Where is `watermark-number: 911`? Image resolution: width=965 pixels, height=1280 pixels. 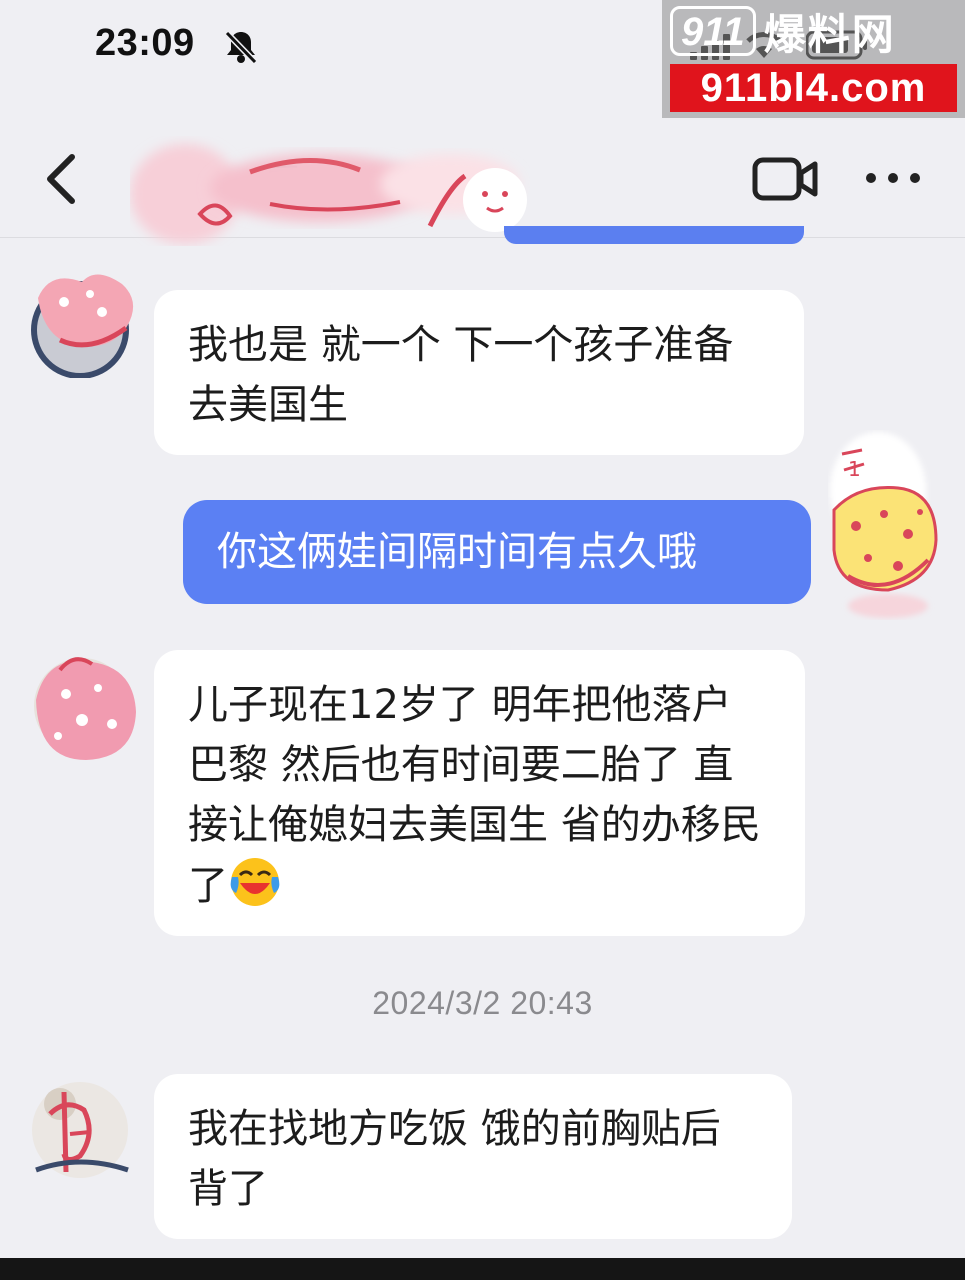 watermark-number: 911 is located at coordinates (713, 31).